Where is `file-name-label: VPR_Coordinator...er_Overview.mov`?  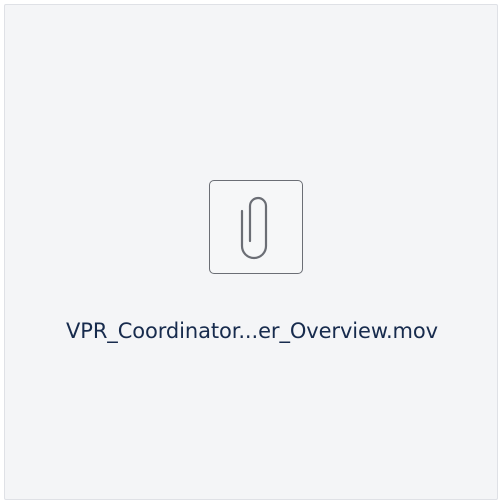 file-name-label: VPR_Coordinator...er_Overview.mov is located at coordinates (251, 331).